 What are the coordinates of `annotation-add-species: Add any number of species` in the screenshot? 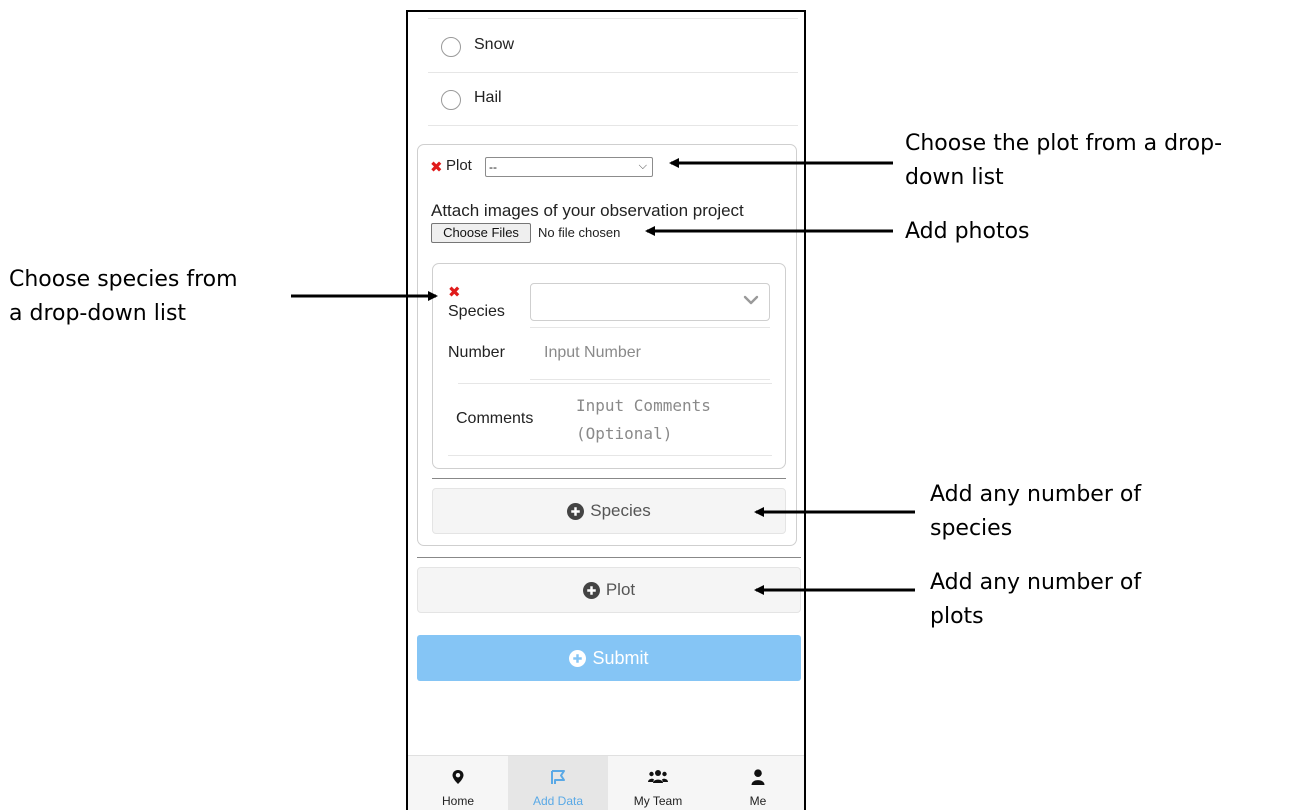 It's located at (1035, 512).